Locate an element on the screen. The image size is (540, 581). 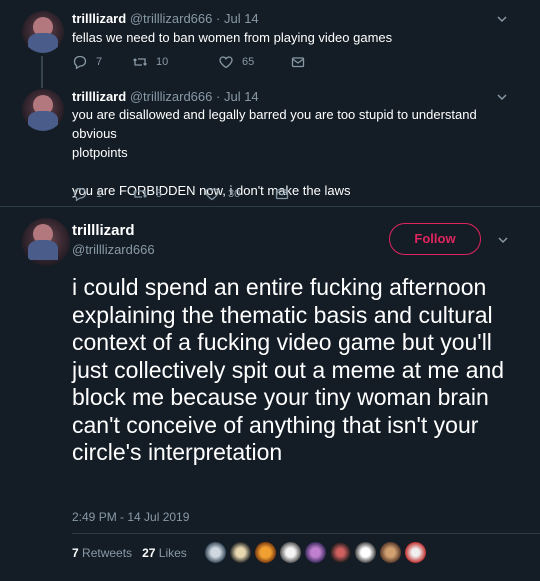
likers-avatars is located at coordinates (316, 554).